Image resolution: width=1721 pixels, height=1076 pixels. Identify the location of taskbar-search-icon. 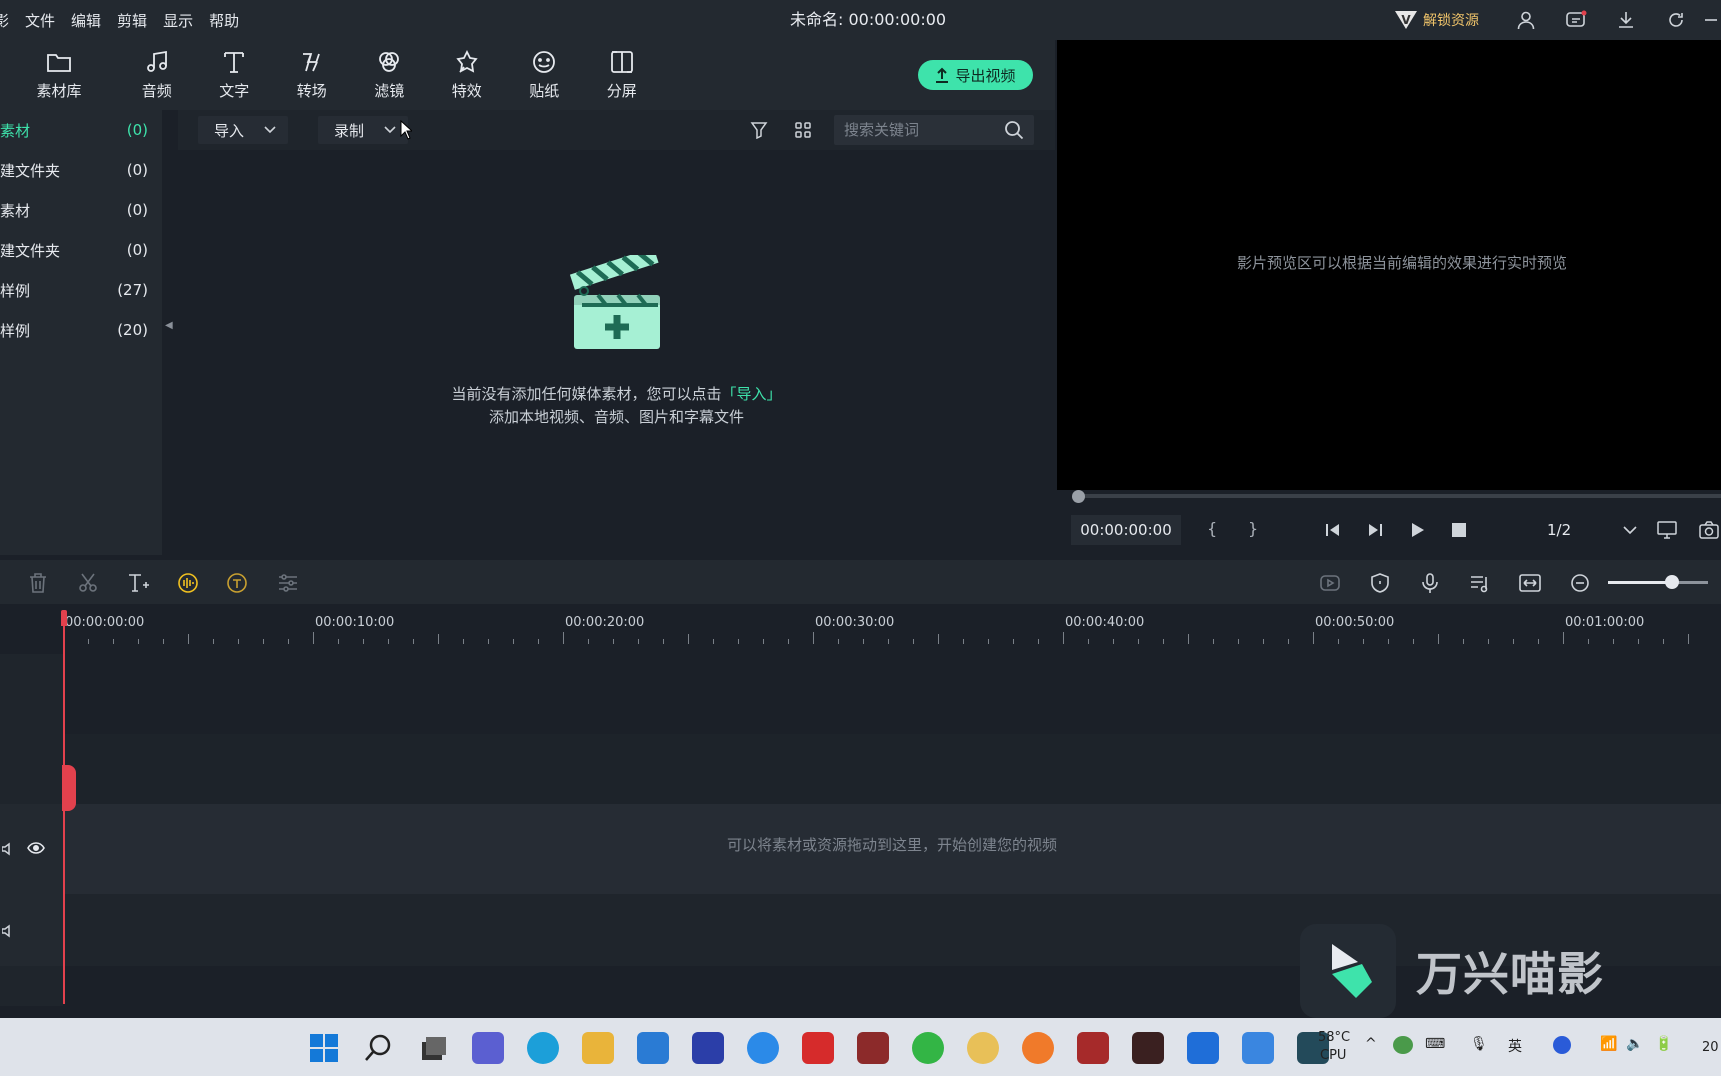
(379, 1048).